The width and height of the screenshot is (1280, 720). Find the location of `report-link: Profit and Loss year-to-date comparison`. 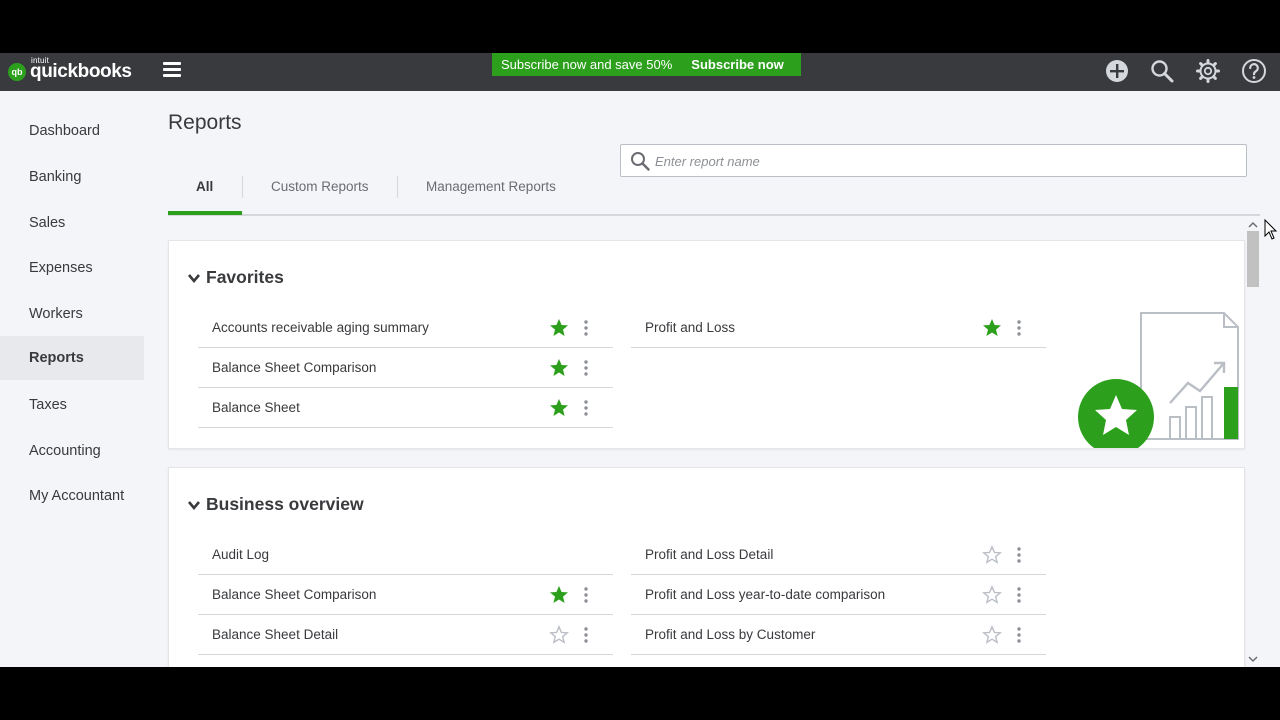

report-link: Profit and Loss year-to-date comparison is located at coordinates (765, 594).